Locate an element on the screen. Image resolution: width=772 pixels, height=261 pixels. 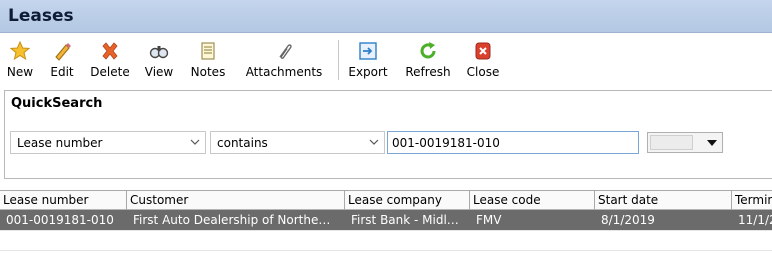
refresh-label: Refresh is located at coordinates (428, 72).